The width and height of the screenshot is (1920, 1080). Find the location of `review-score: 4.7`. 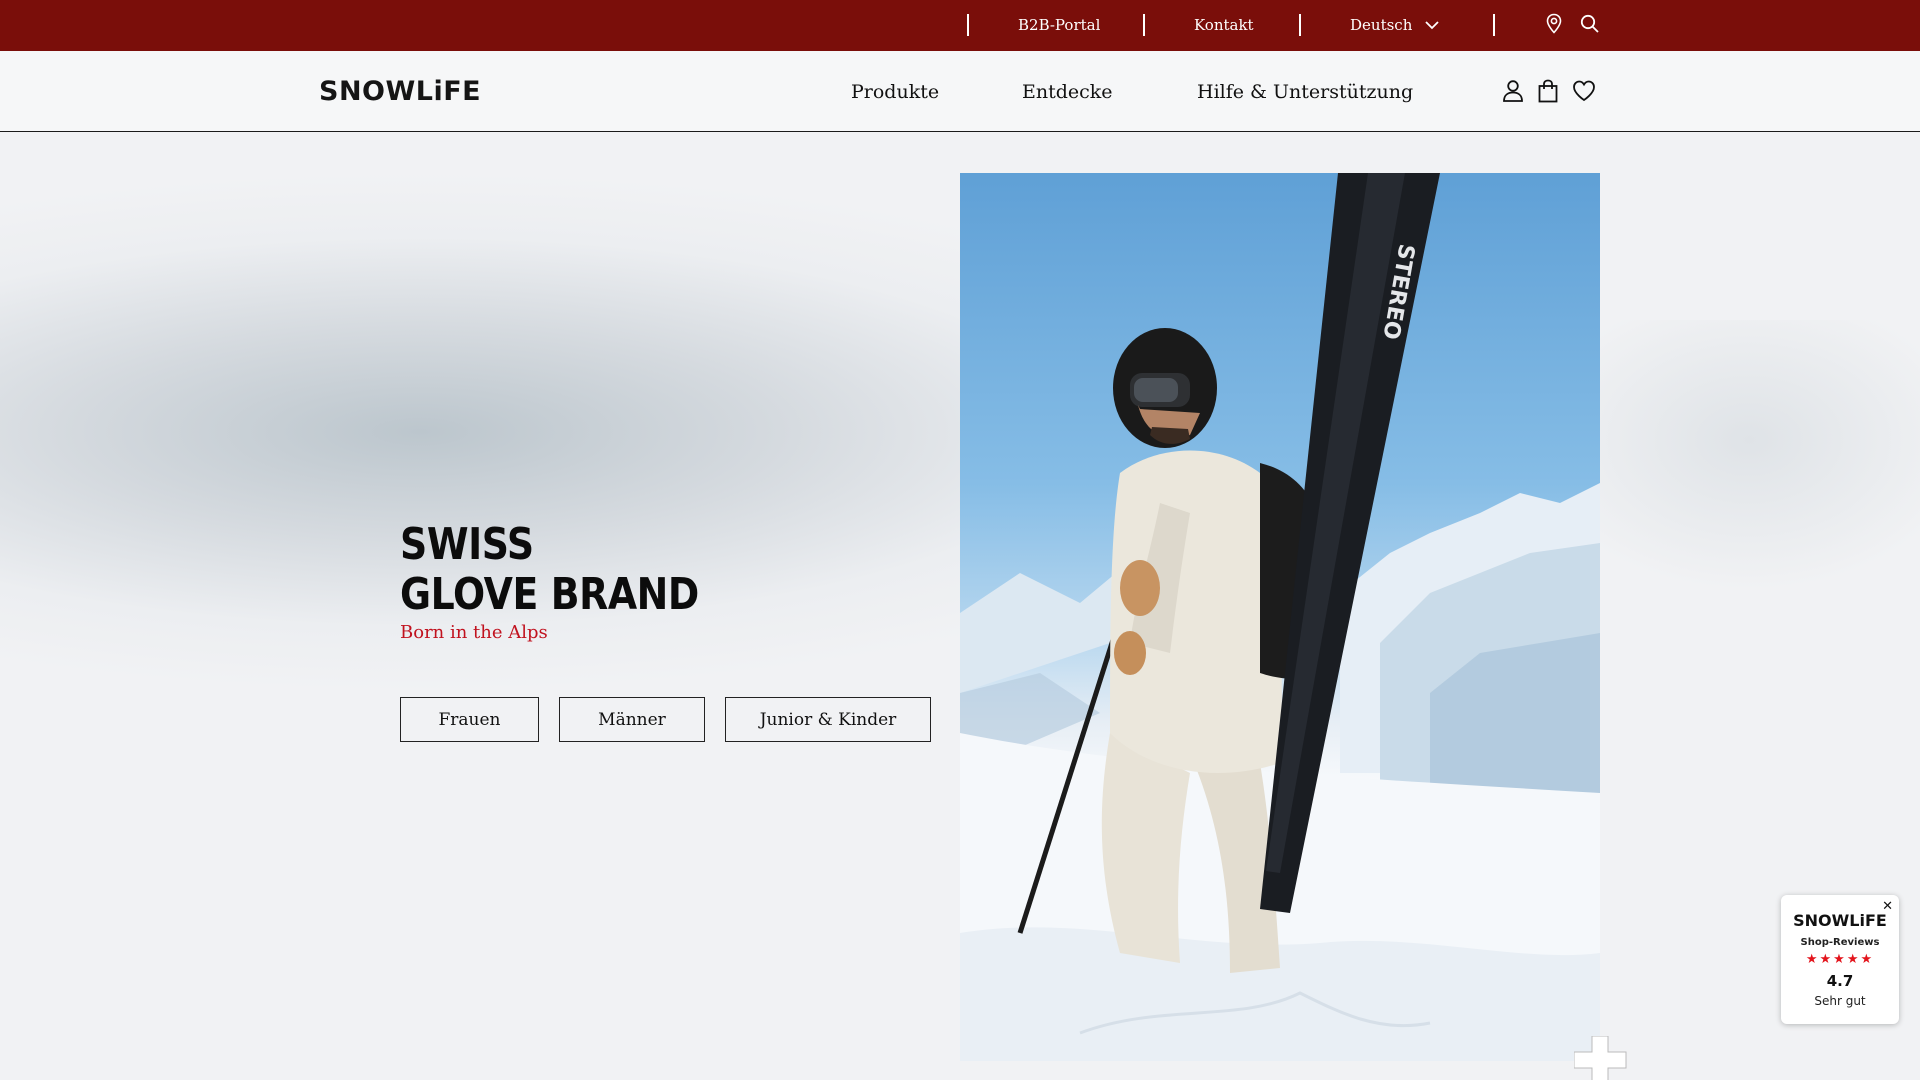

review-score: 4.7 is located at coordinates (1840, 981).